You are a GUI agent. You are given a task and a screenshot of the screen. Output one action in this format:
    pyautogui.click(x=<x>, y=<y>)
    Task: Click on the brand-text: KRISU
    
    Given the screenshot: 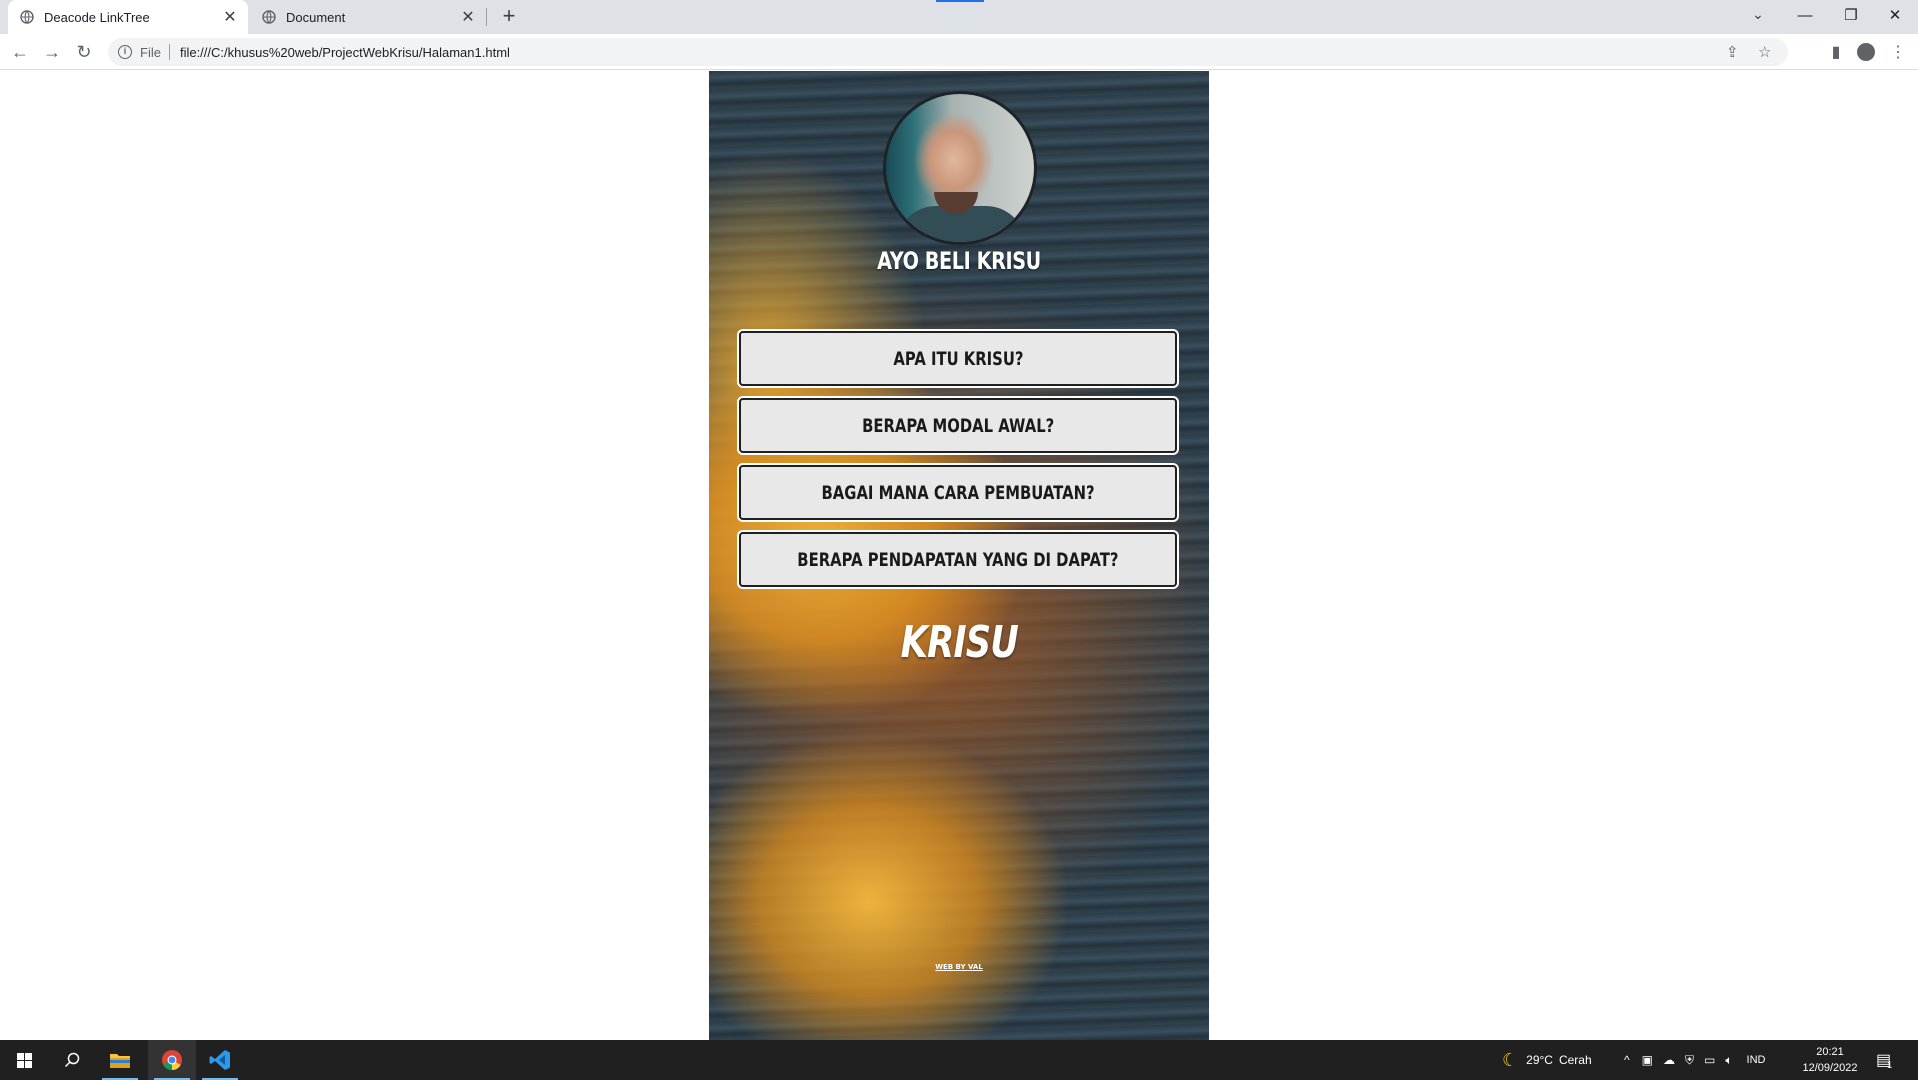 What is the action you would take?
    pyautogui.click(x=959, y=642)
    